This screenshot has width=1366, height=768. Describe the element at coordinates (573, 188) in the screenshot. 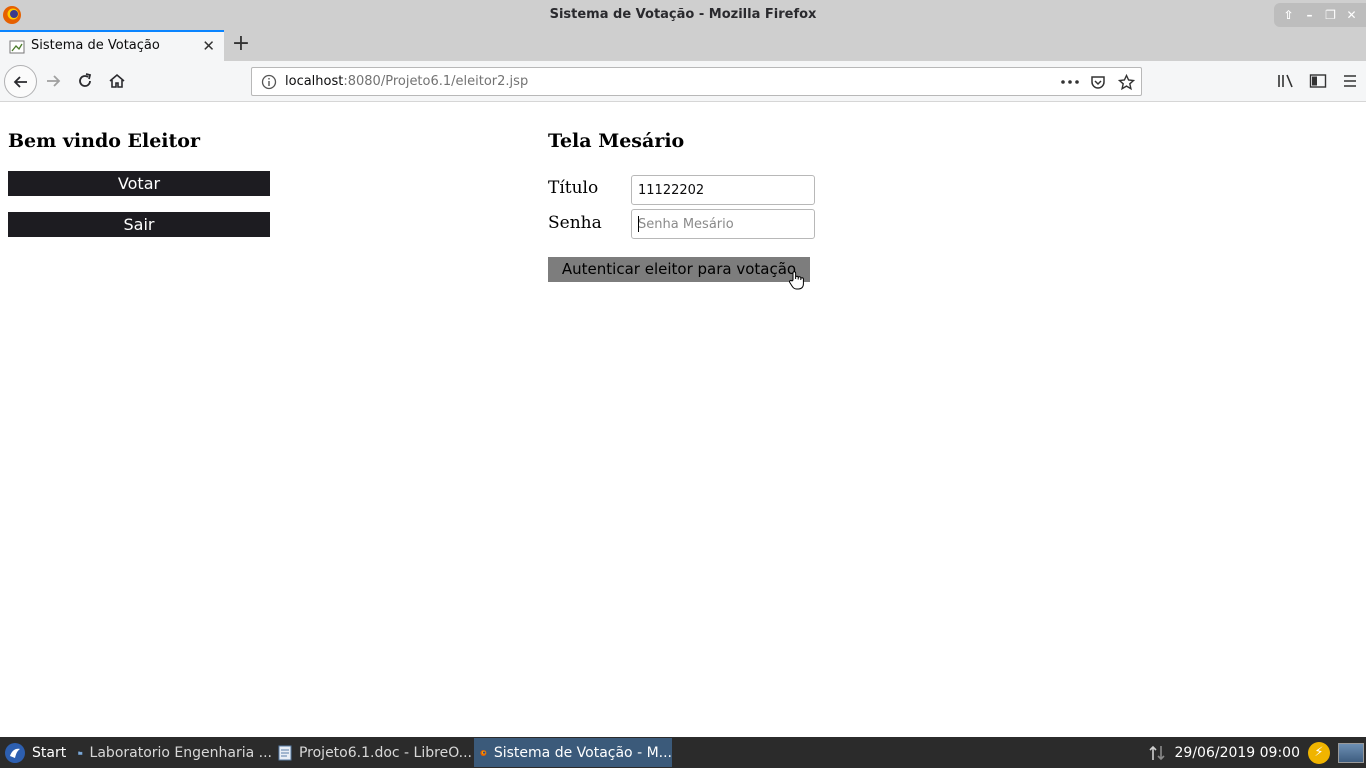

I see `titulo-label: Título` at that location.